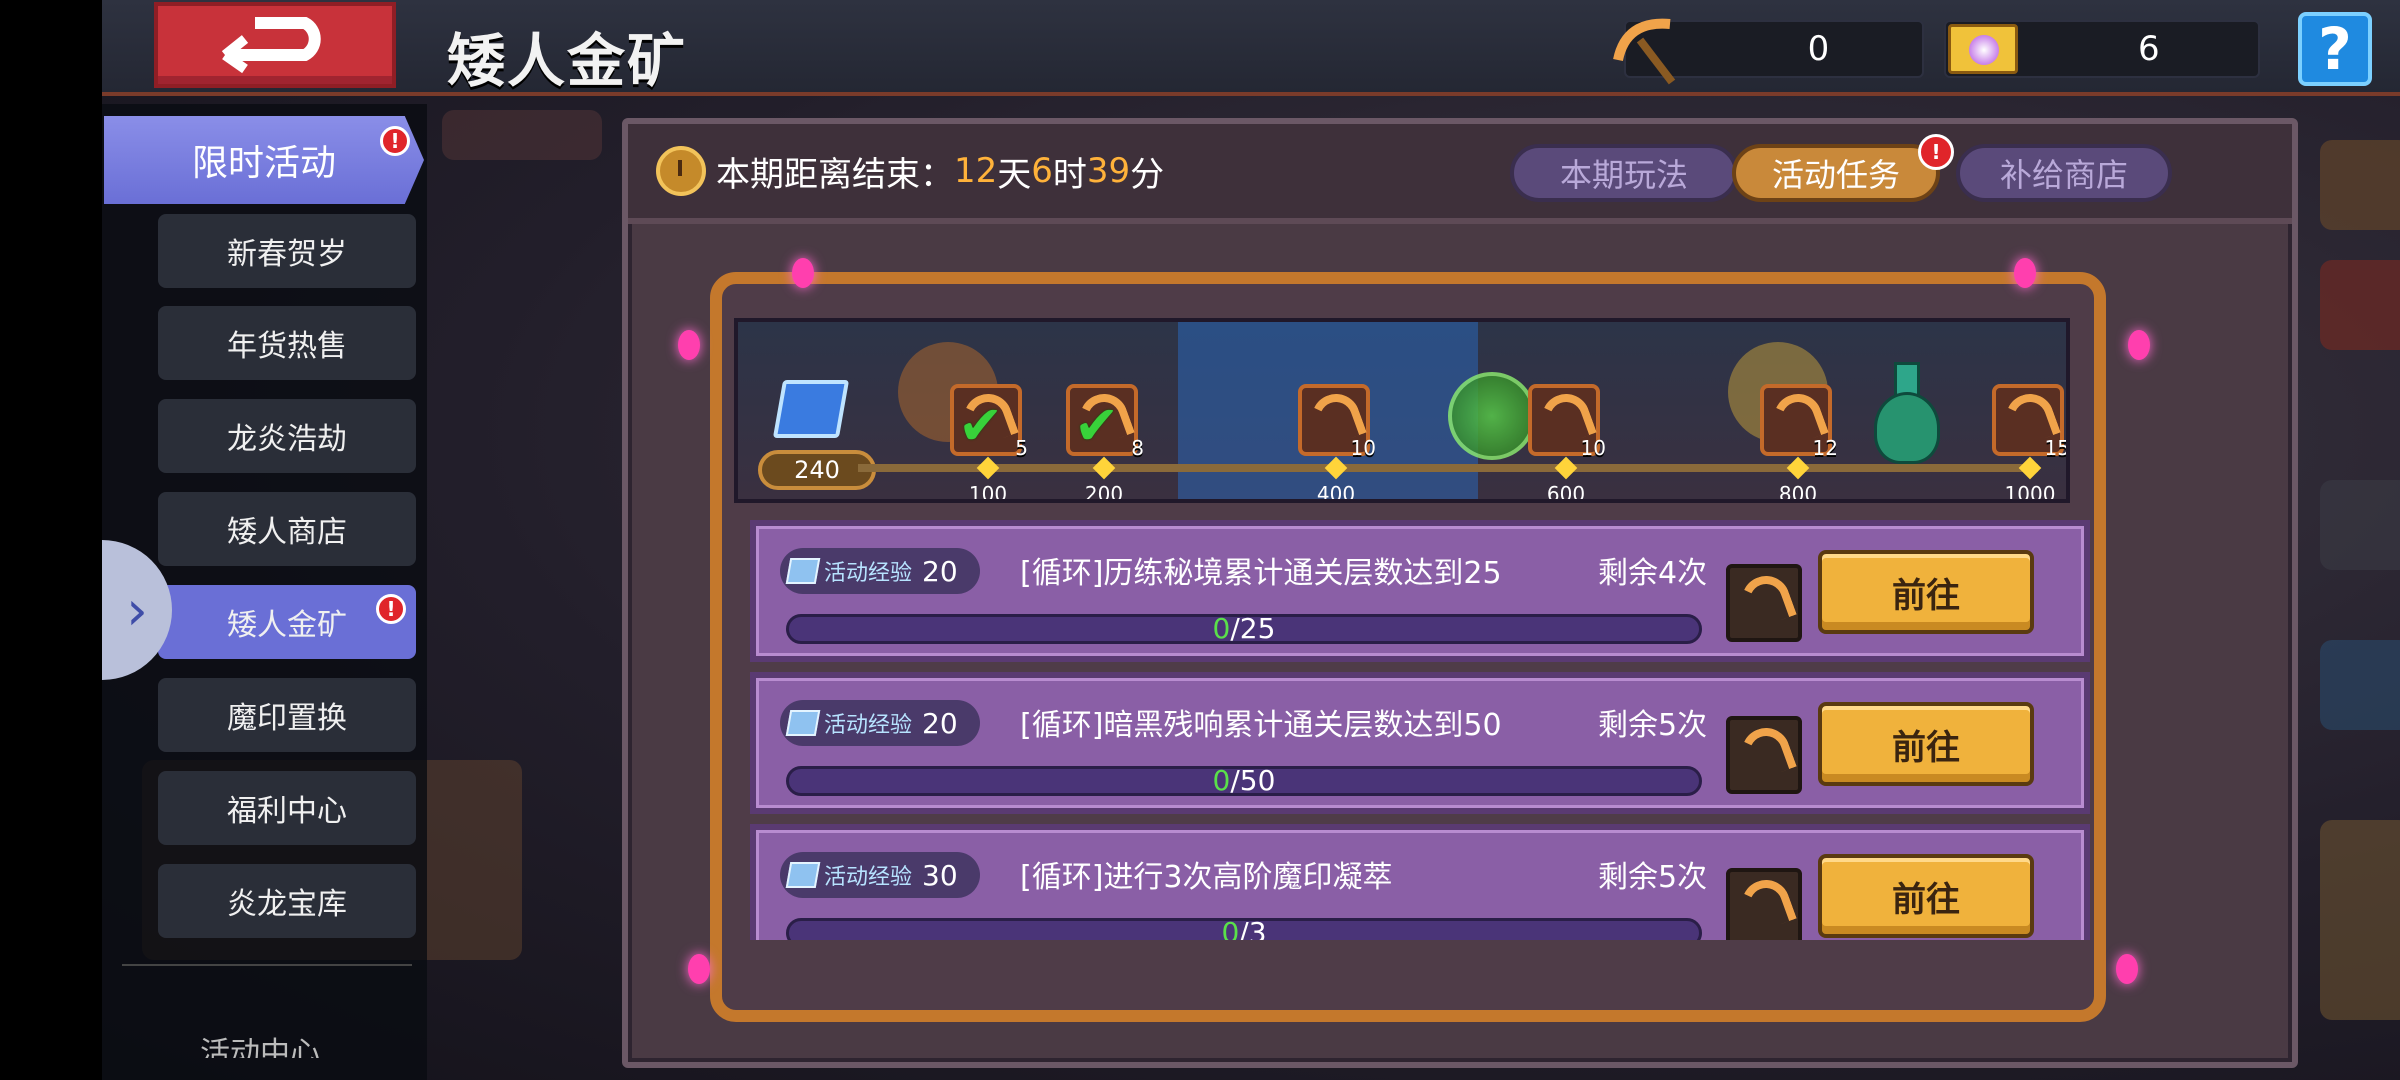  What do you see at coordinates (287, 529) in the screenshot?
I see `sidebar-item-dwarf-shop: 矮人商店` at bounding box center [287, 529].